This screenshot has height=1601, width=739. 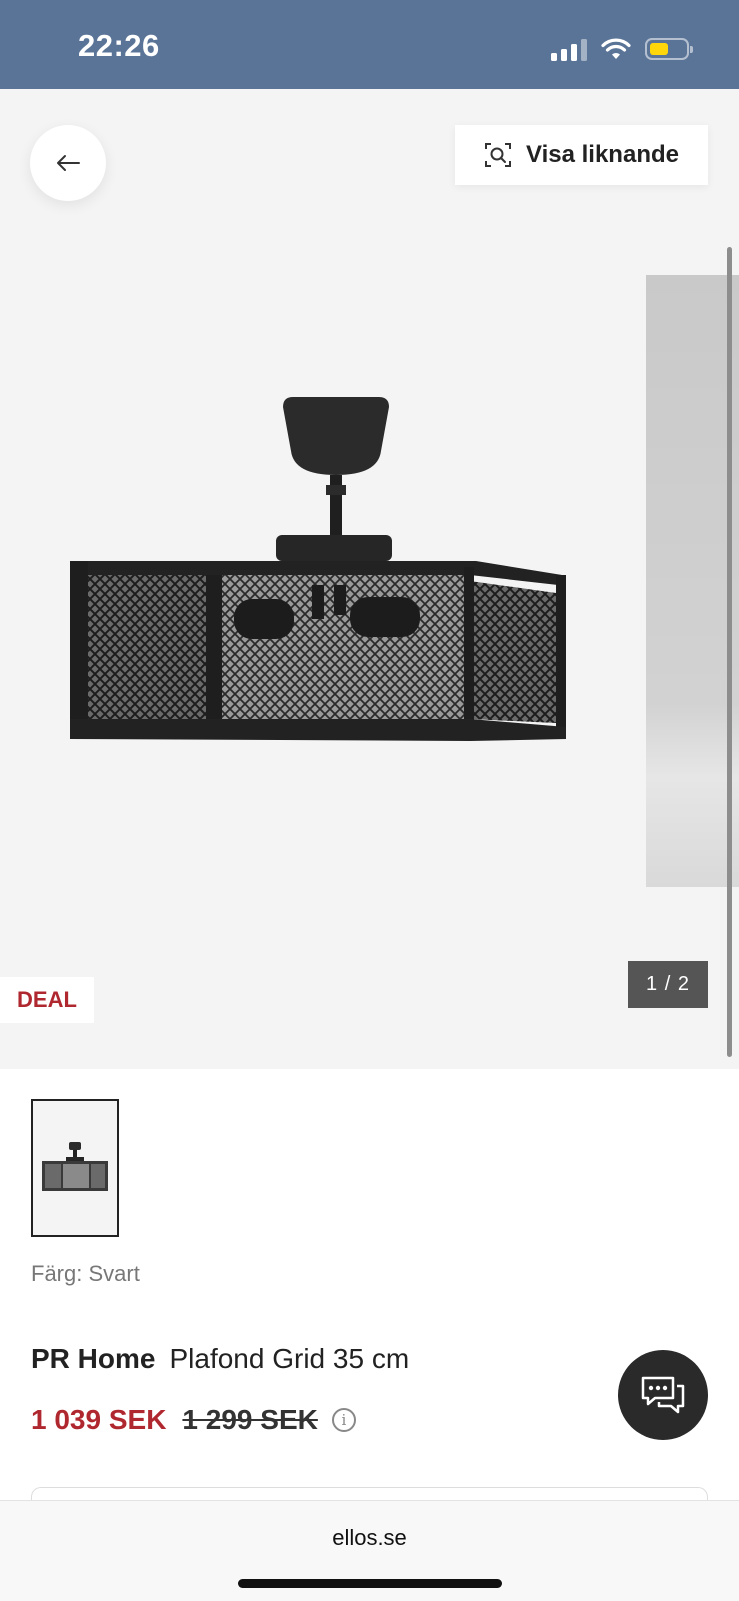 I want to click on status-bar: 22:26, so click(x=369, y=44).